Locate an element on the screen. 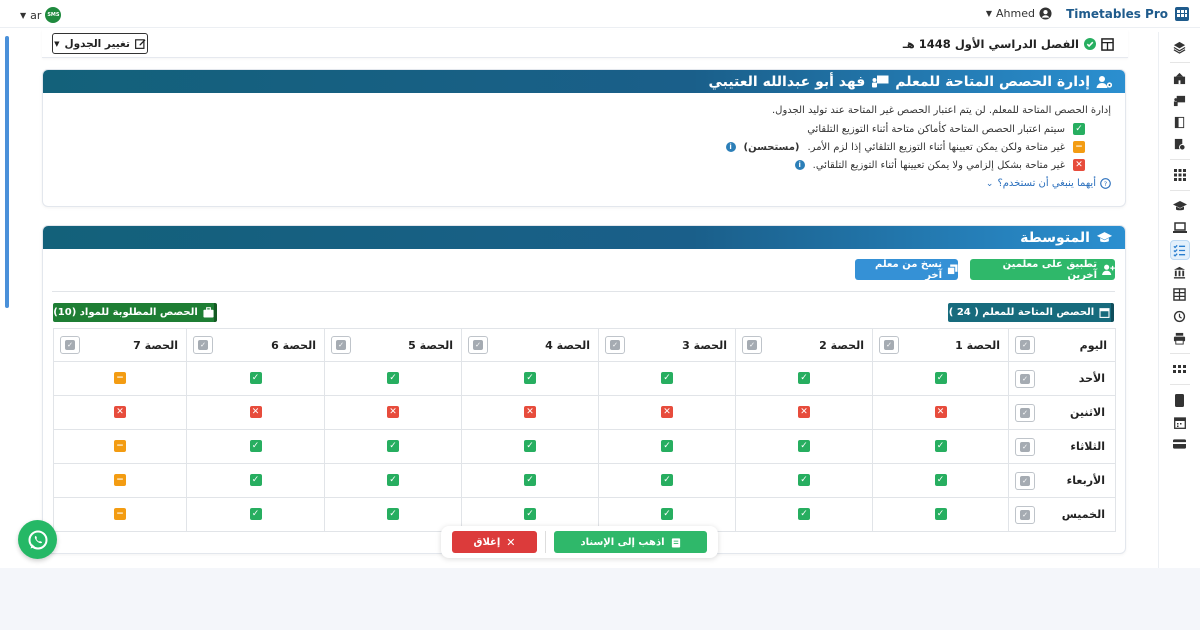 This screenshot has width=1200, height=630. sidebar-item-classroom is located at coordinates (1180, 228).